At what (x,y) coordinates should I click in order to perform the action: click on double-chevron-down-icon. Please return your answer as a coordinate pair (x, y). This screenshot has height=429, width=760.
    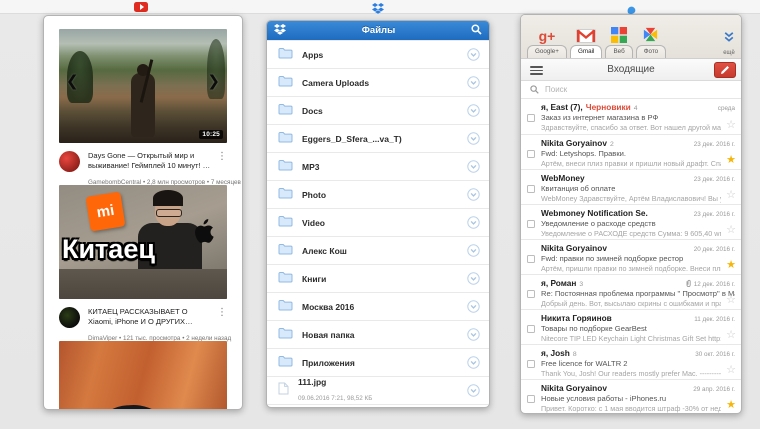
    Looking at the image, I should click on (729, 39).